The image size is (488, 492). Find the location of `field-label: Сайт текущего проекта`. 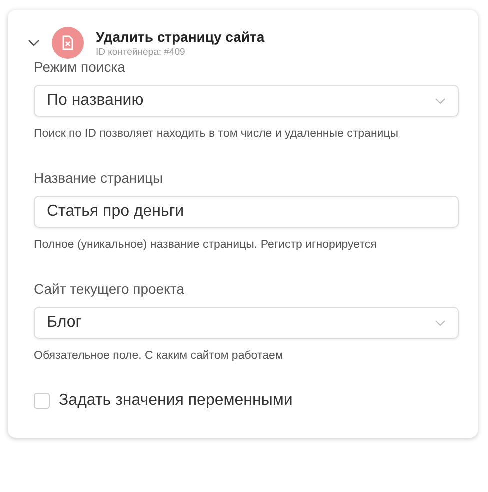

field-label: Сайт текущего проекта is located at coordinates (110, 289).